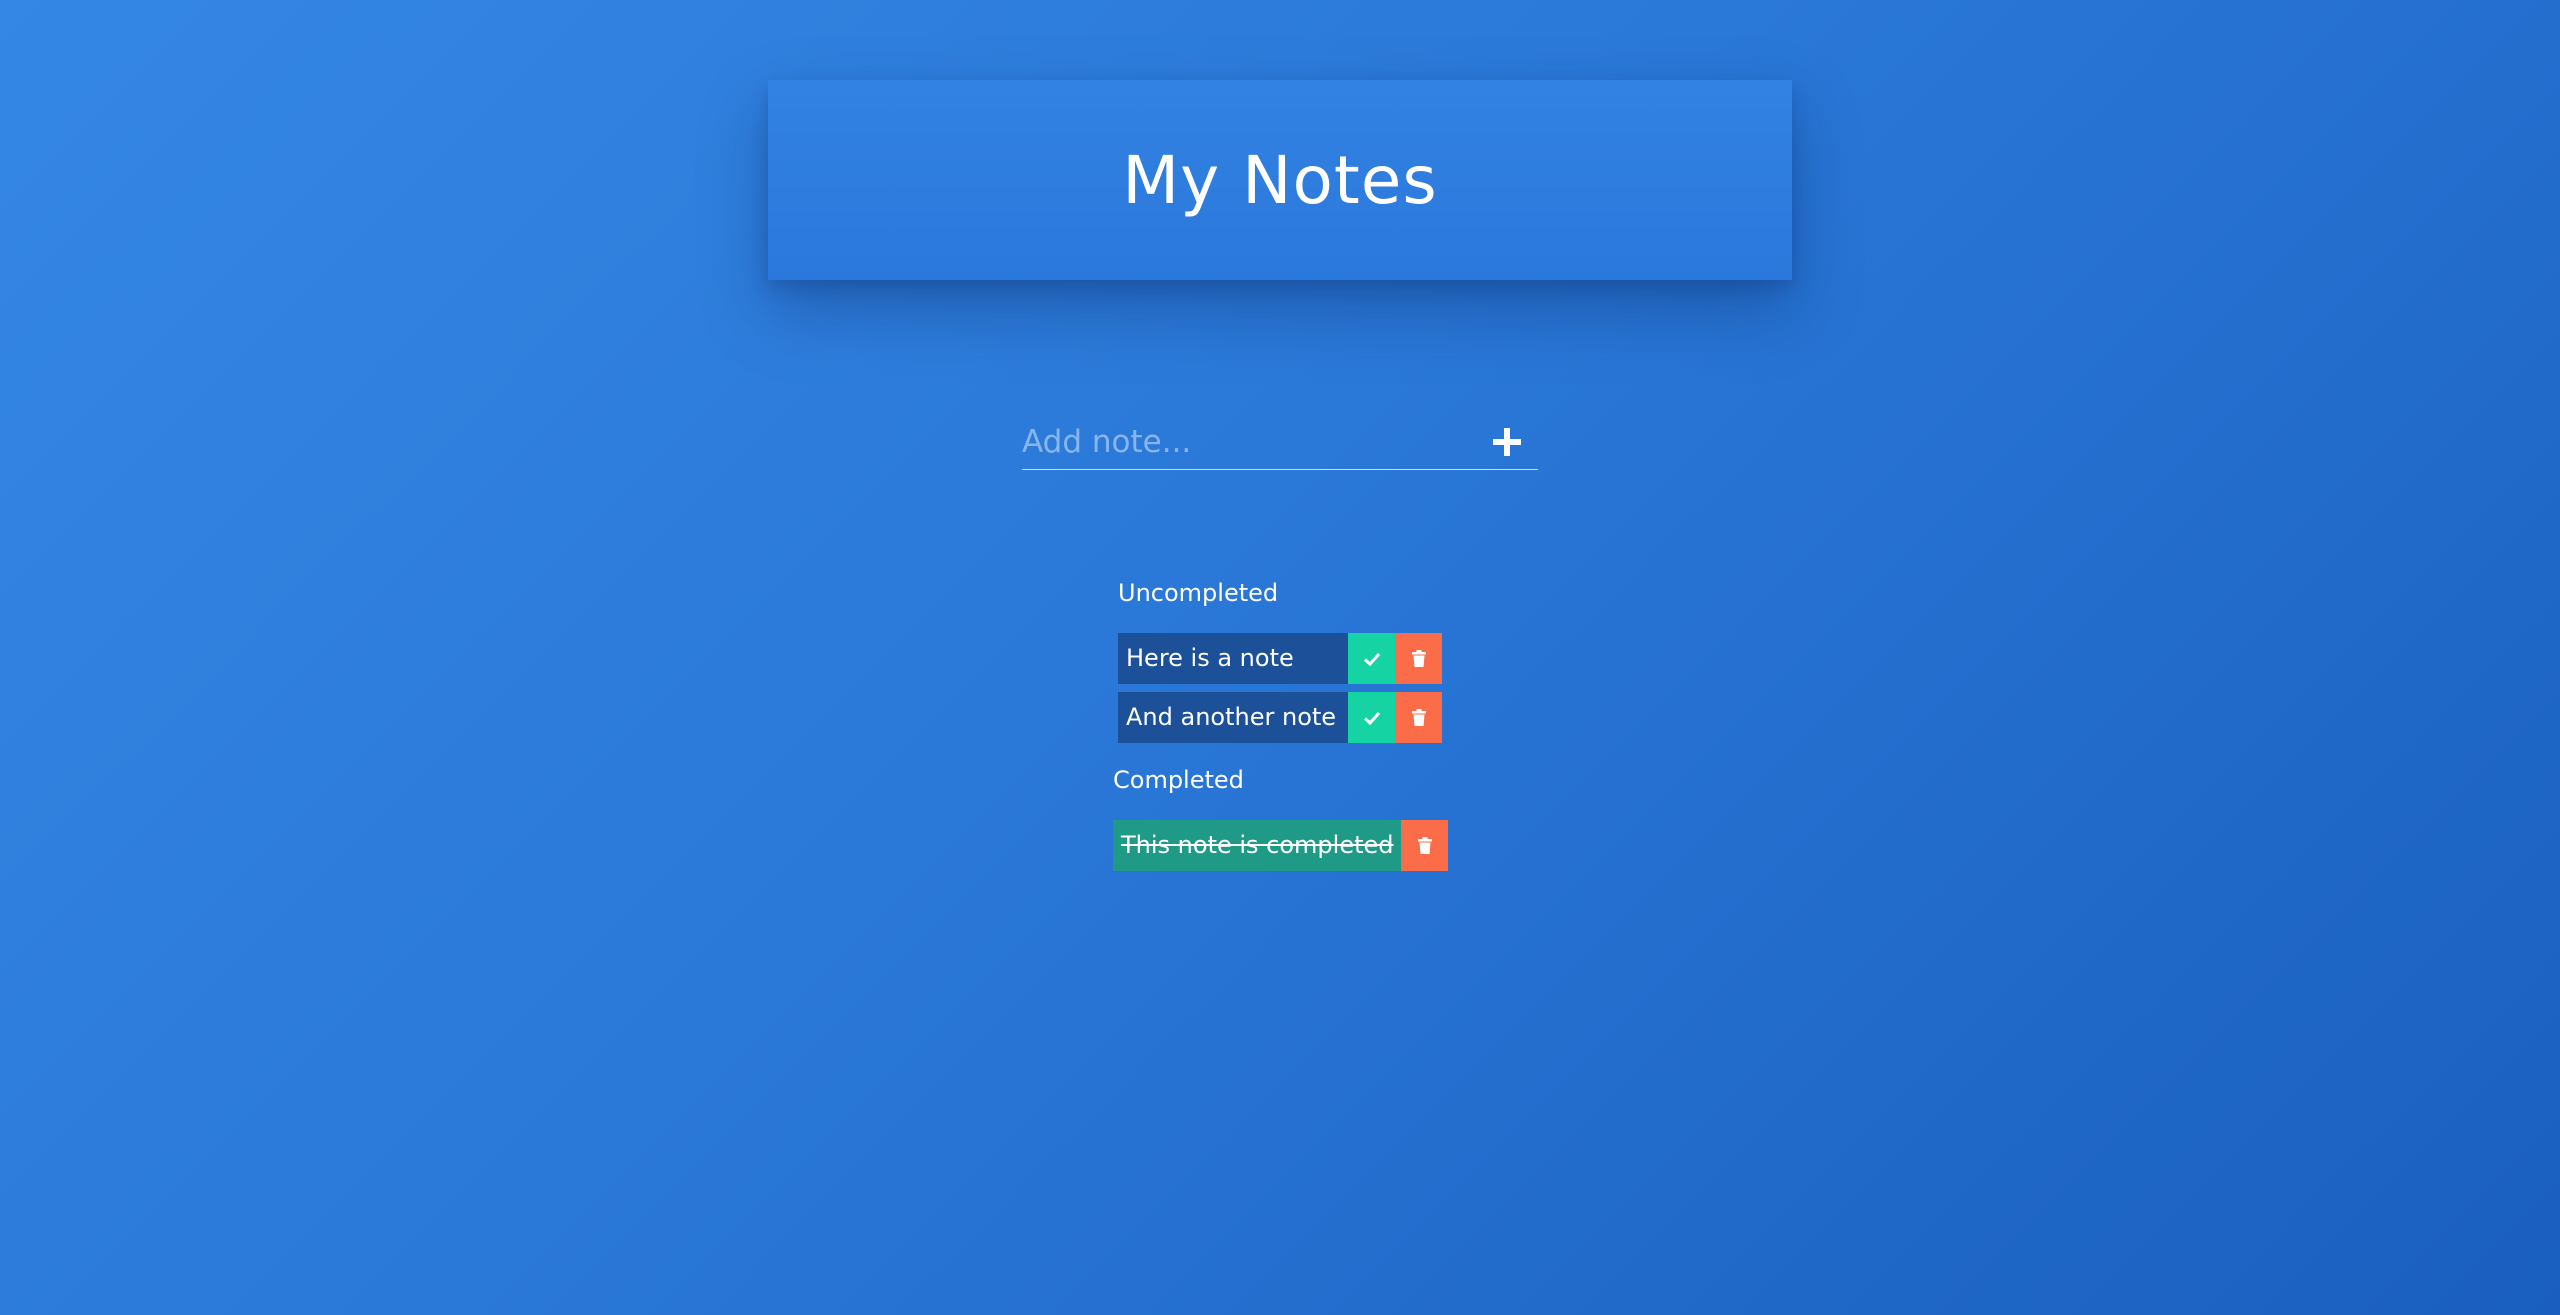  I want to click on note-item: Here is a note, so click(1280, 658).